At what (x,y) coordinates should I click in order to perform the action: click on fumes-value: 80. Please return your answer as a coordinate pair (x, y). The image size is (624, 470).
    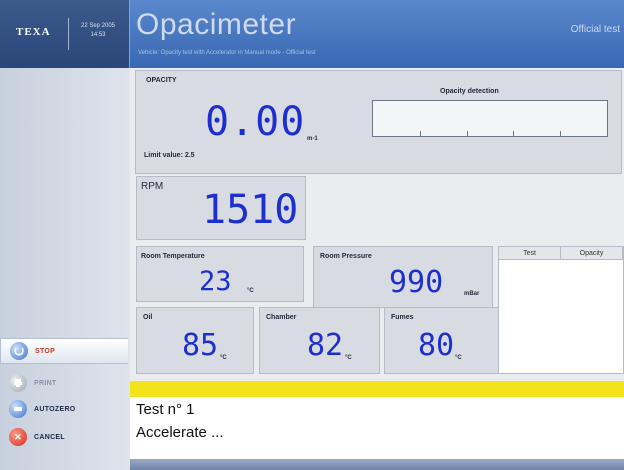
    Looking at the image, I should click on (436, 345).